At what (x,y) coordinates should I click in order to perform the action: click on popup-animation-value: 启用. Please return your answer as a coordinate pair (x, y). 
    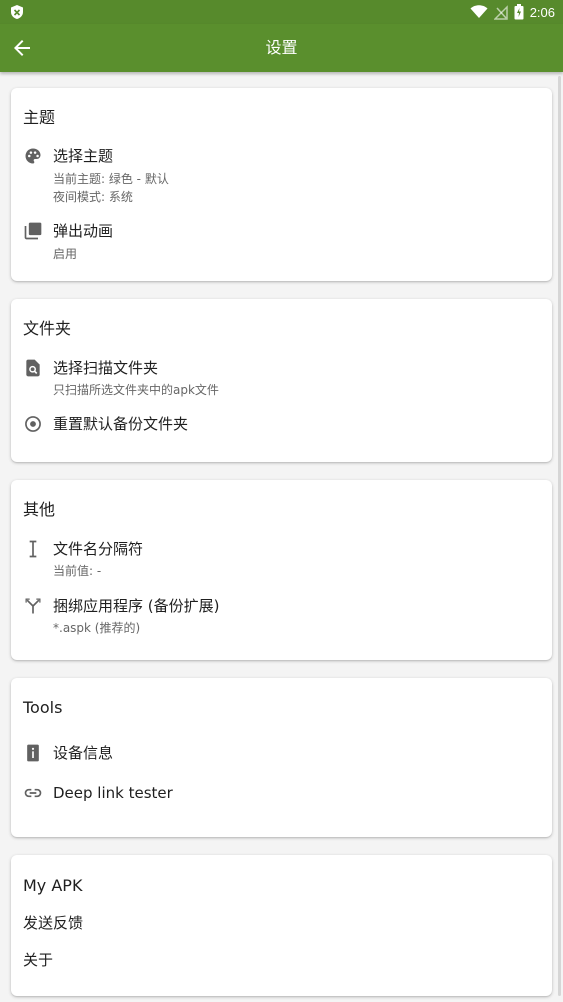
    Looking at the image, I should click on (65, 254).